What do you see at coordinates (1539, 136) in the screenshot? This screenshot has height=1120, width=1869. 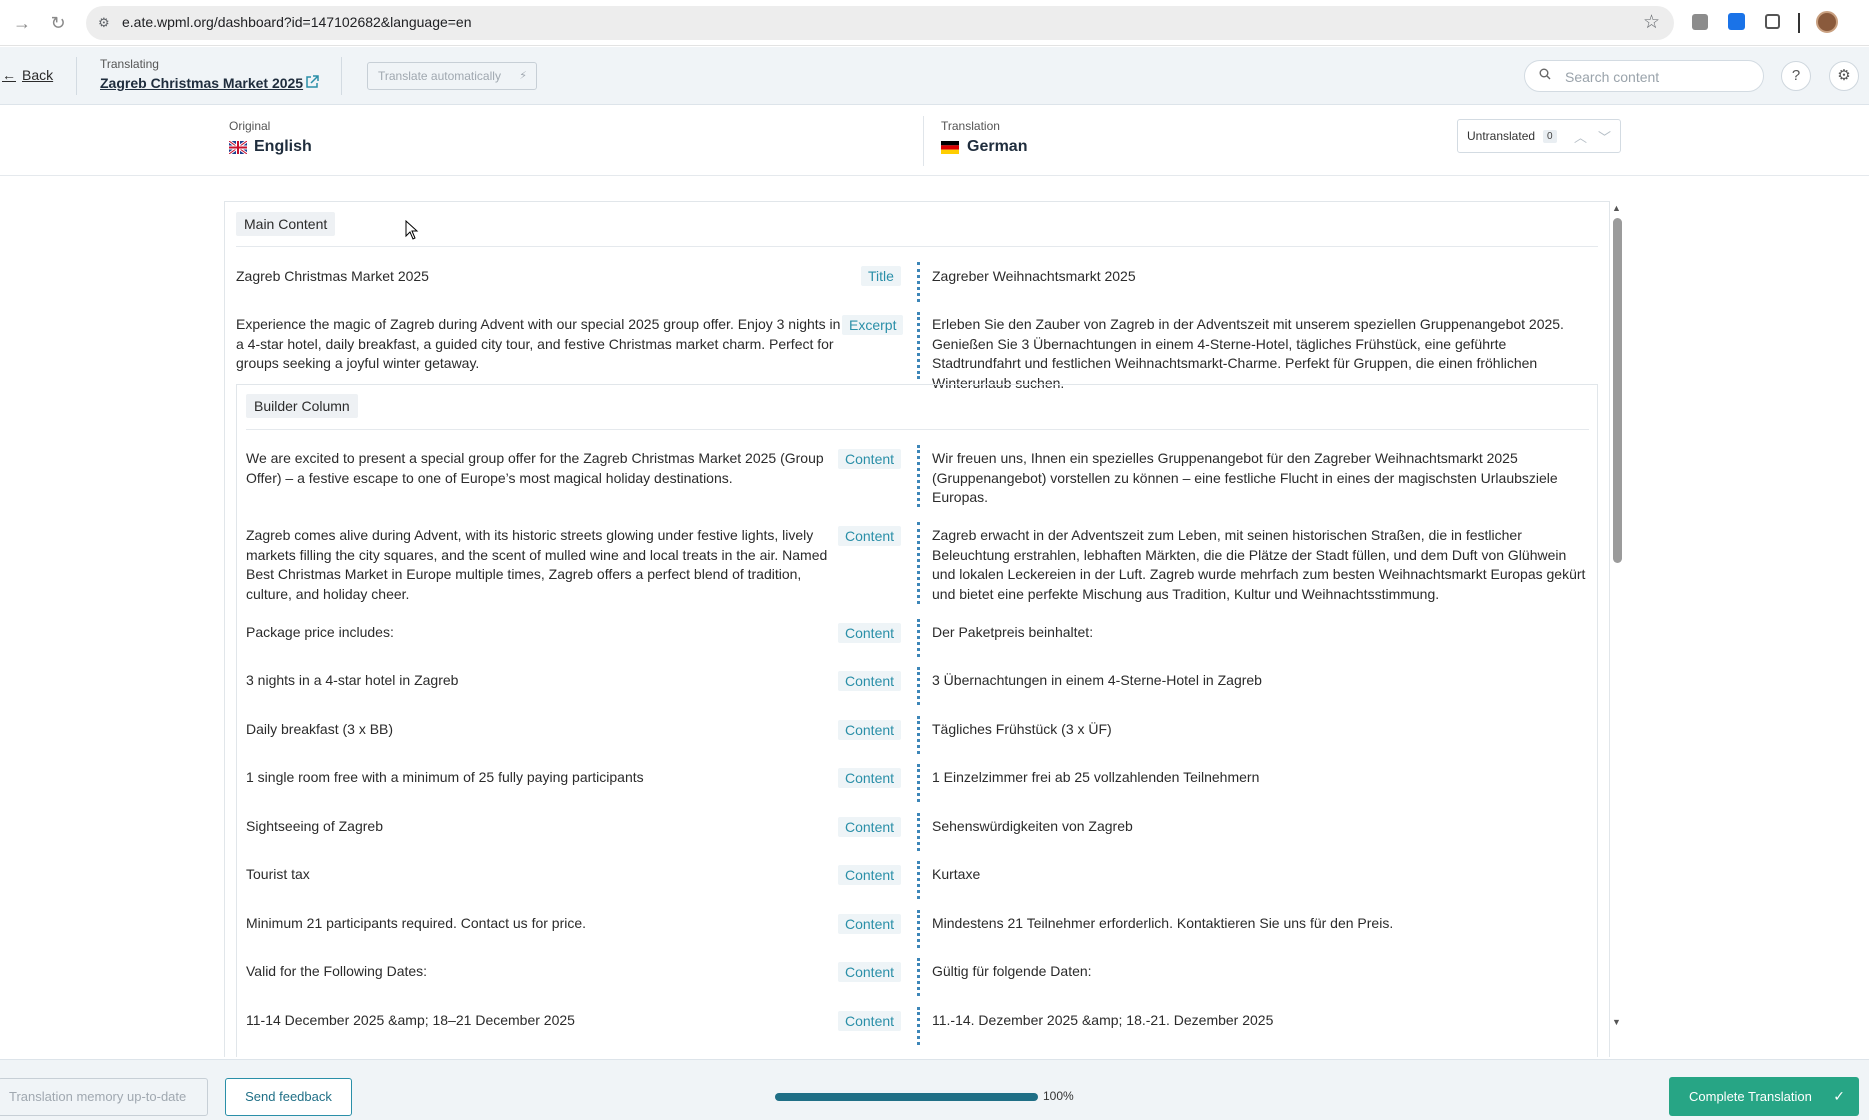 I see `untranslated-navigator: Untranslated 0 ︿ ﹀` at bounding box center [1539, 136].